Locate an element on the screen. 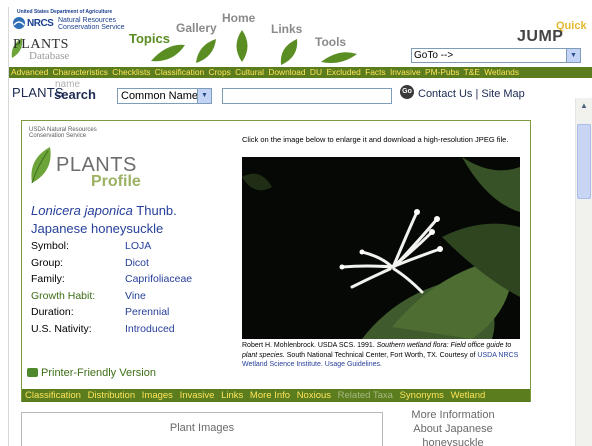  topic-link-wetlands: Wetlands is located at coordinates (501, 72).